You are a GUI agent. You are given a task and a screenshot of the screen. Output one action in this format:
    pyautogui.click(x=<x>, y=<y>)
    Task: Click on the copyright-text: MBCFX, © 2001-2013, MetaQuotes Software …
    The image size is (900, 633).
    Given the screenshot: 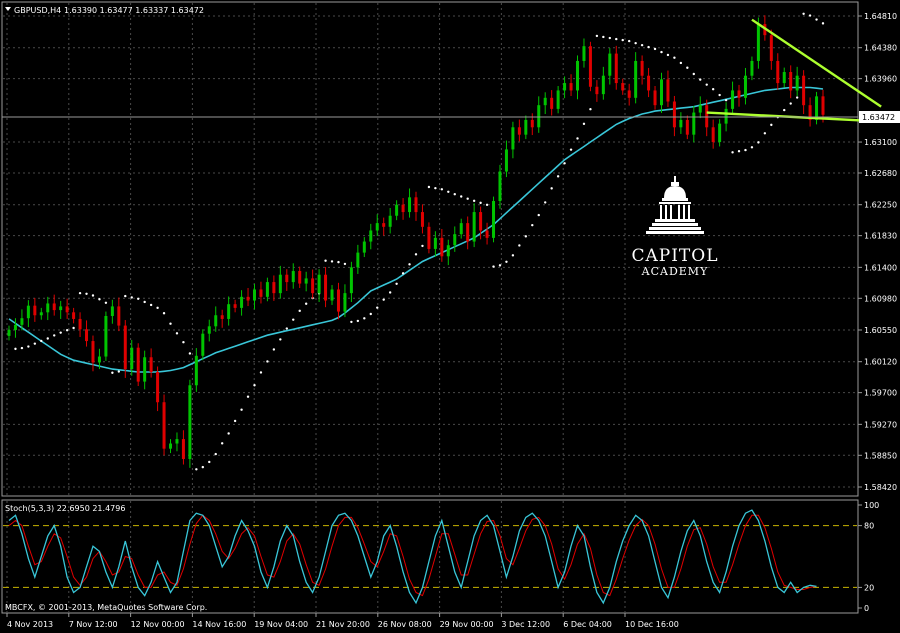 What is the action you would take?
    pyautogui.click(x=106, y=607)
    